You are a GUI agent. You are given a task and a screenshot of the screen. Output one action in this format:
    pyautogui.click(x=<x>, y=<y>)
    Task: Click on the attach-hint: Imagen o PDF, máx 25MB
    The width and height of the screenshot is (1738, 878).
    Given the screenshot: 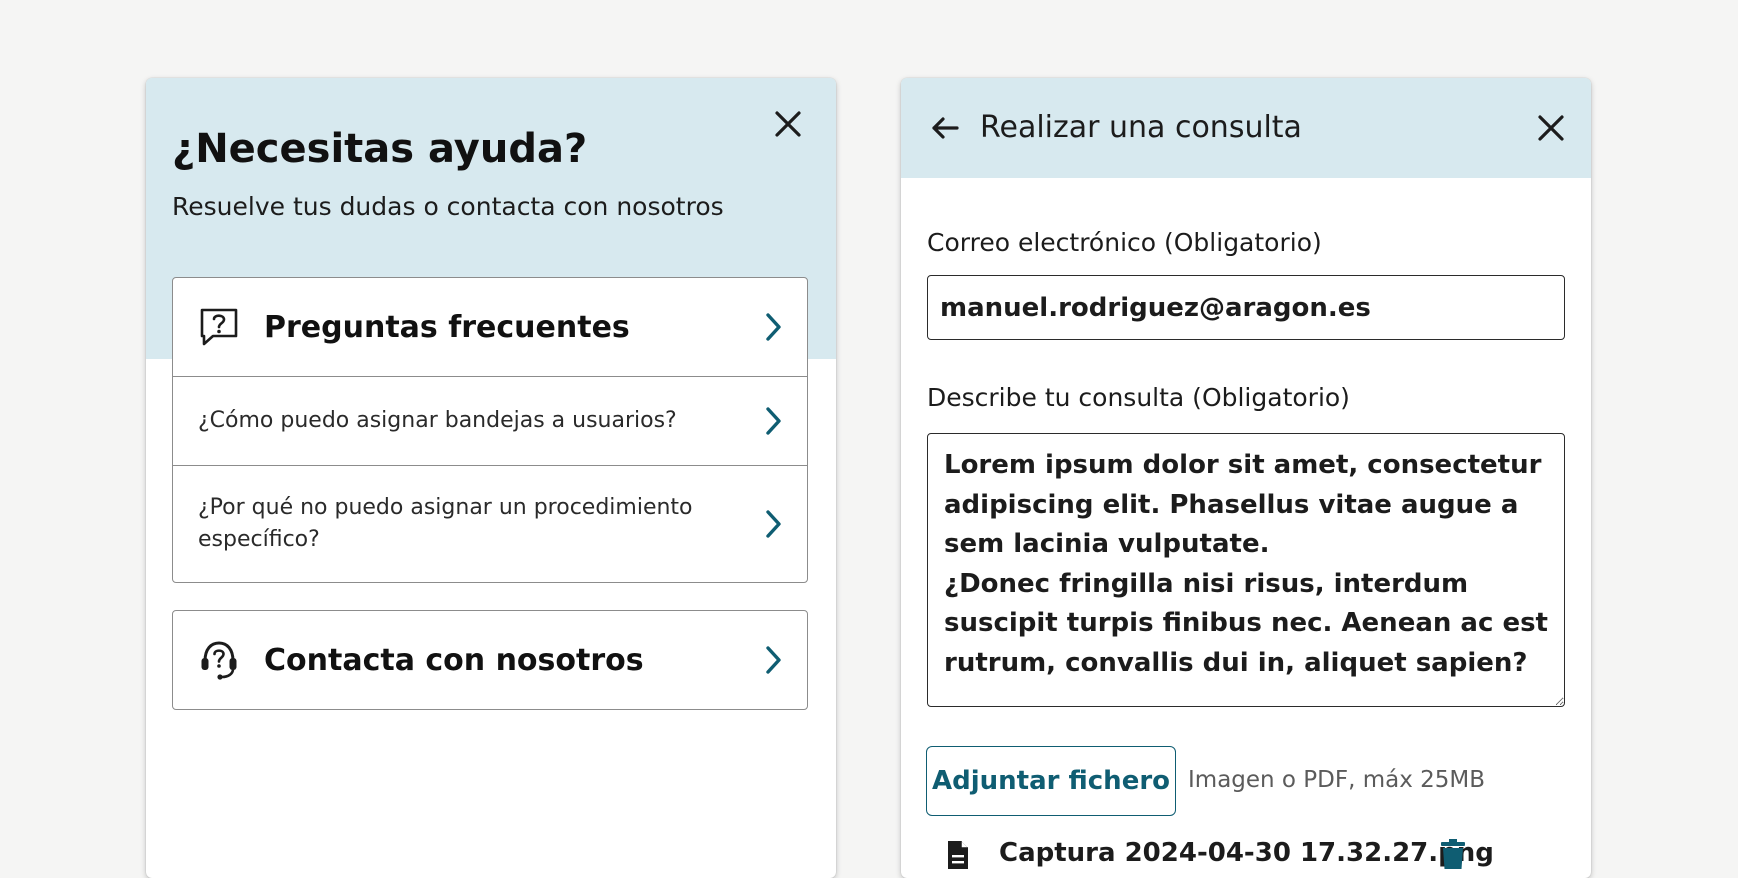 What is the action you would take?
    pyautogui.click(x=1337, y=780)
    